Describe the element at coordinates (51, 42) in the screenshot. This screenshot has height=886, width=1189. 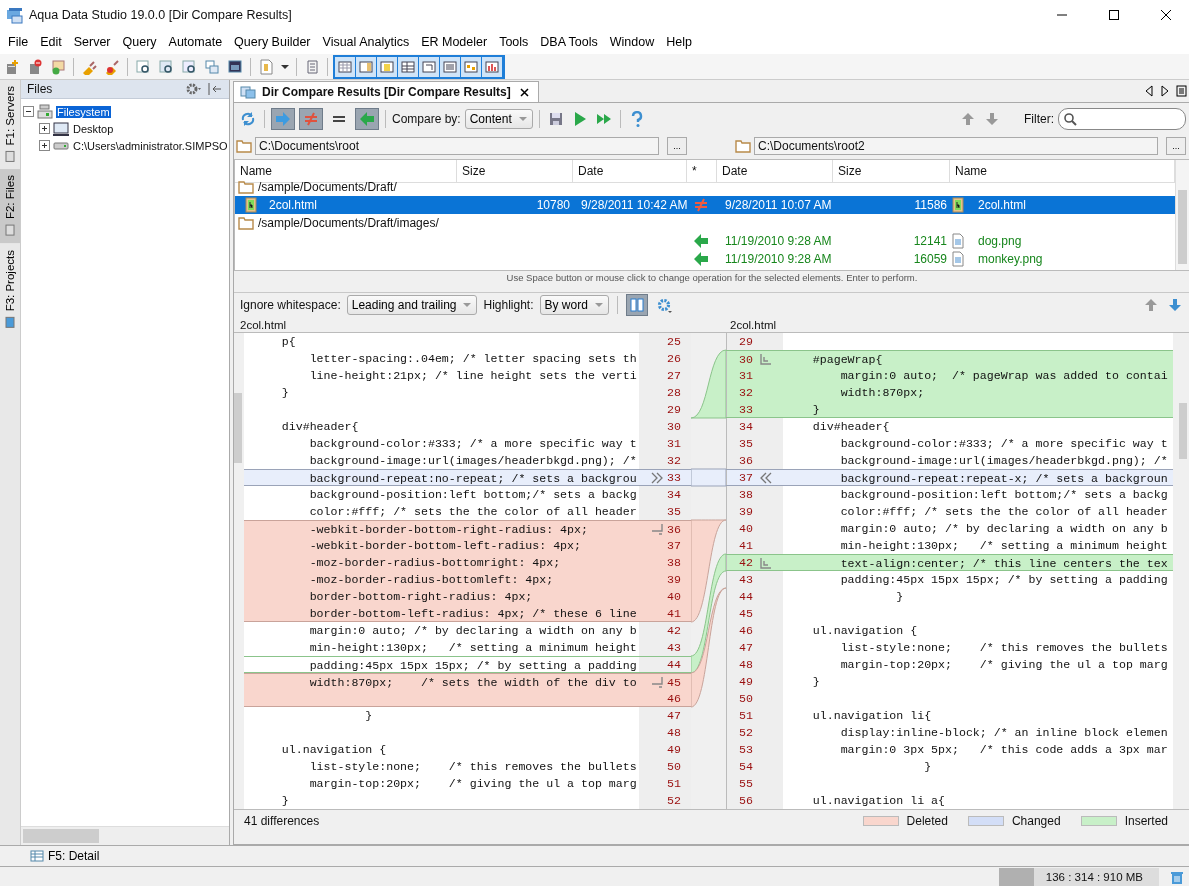
I see `menu-item: Edit` at that location.